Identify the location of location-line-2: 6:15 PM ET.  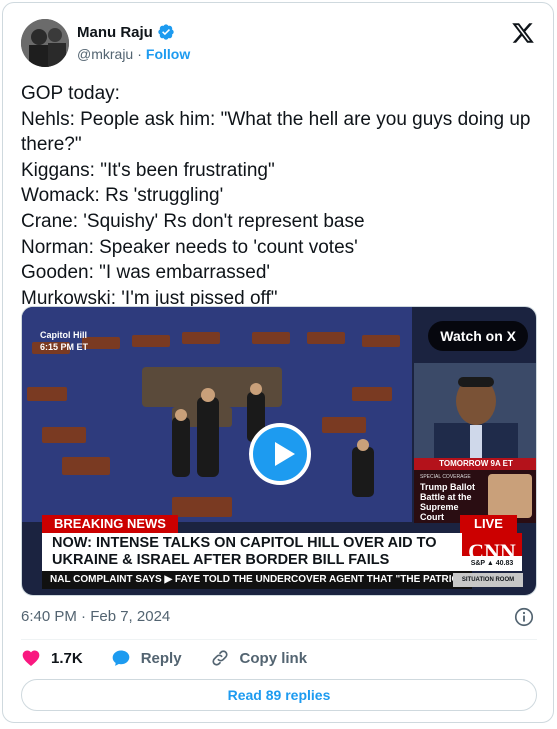
(64, 347).